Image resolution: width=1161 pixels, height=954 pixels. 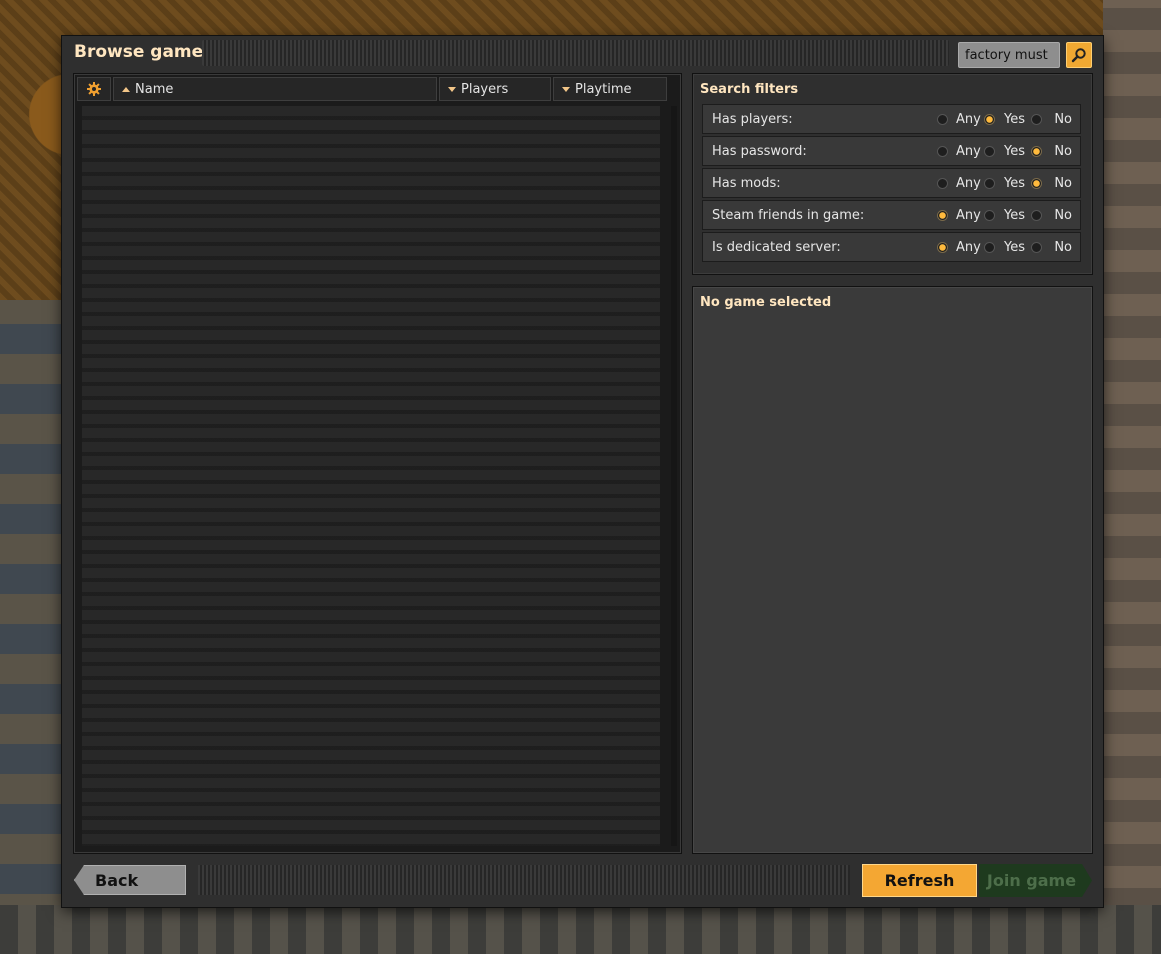 I want to click on filter-row: Has mods: Any Yes No, so click(x=891, y=183).